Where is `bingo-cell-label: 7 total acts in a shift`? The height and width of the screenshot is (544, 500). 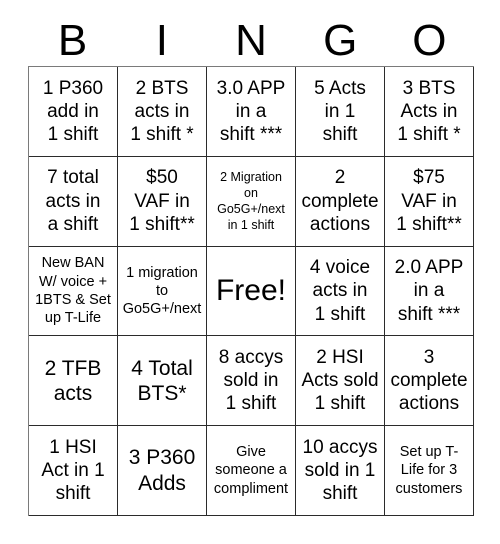
bingo-cell-label: 7 total acts in a shift is located at coordinates (73, 201).